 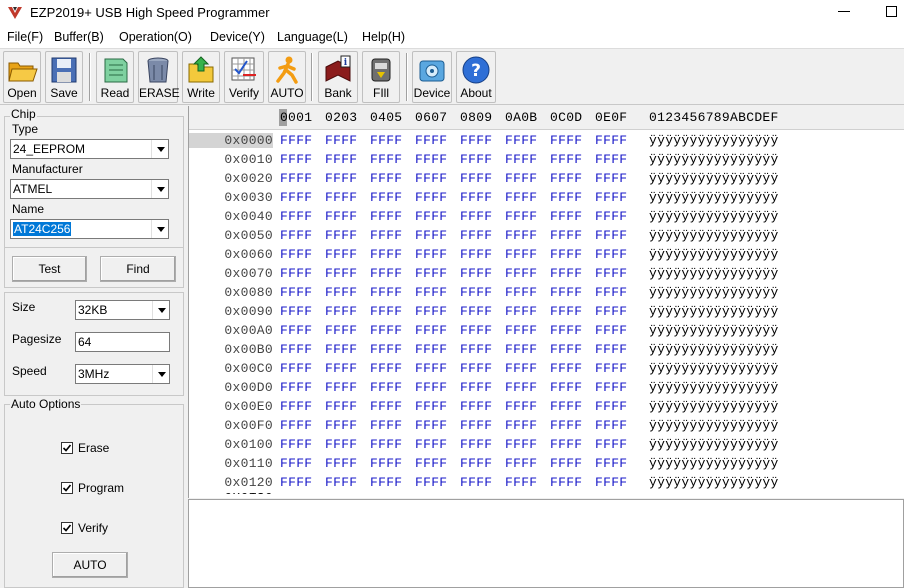 I want to click on minimize-button, so click(x=844, y=11).